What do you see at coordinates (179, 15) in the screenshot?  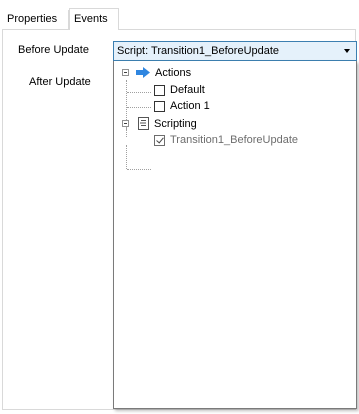 I see `tab-strip: Properties Events` at bounding box center [179, 15].